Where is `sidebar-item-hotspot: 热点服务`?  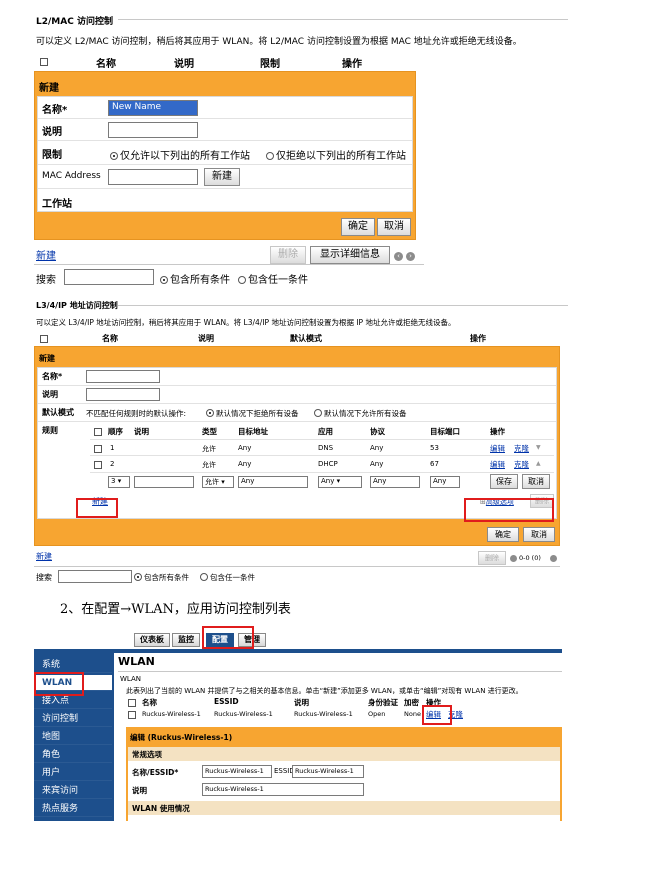 sidebar-item-hotspot: 热点服务 is located at coordinates (73, 809).